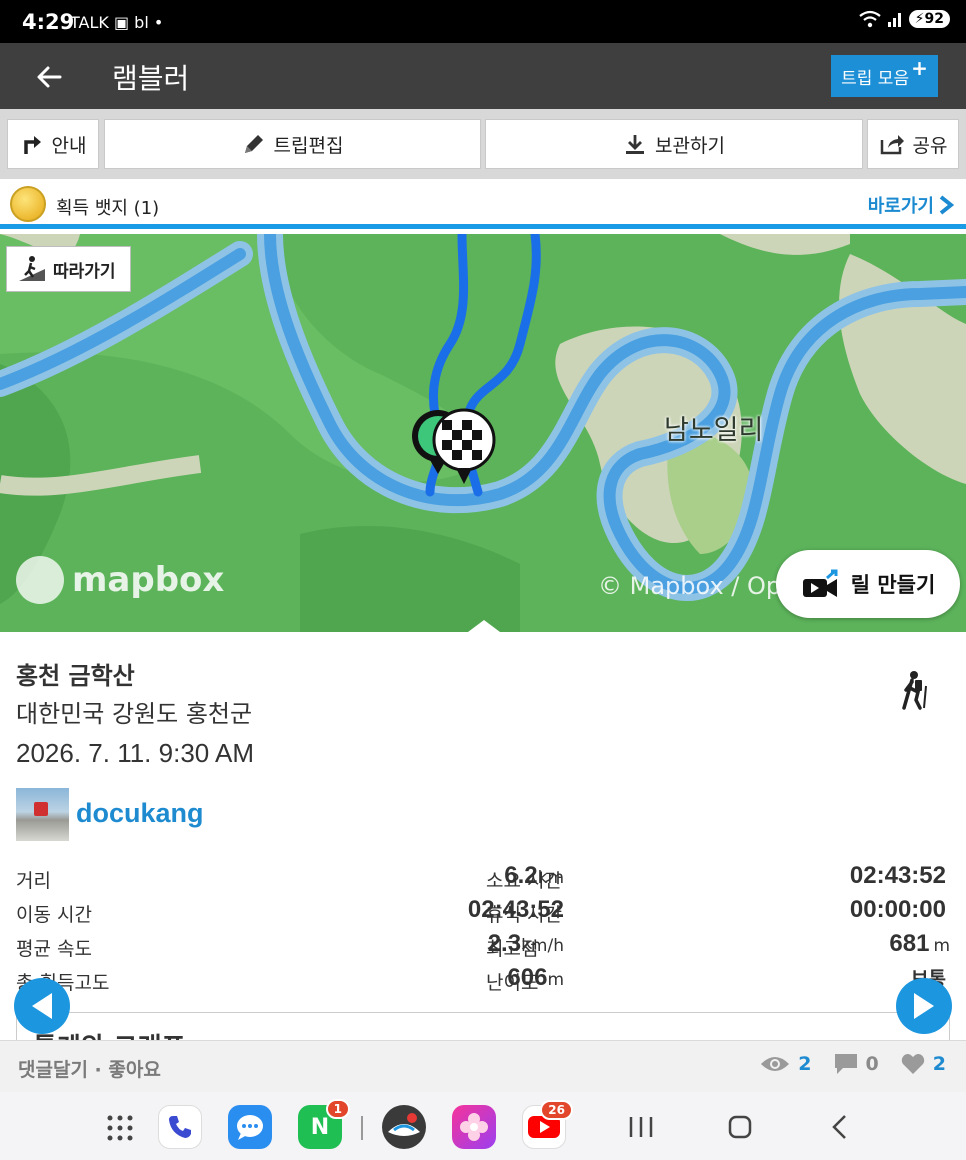  I want to click on make-reel-button: 릴 만들기, so click(868, 584).